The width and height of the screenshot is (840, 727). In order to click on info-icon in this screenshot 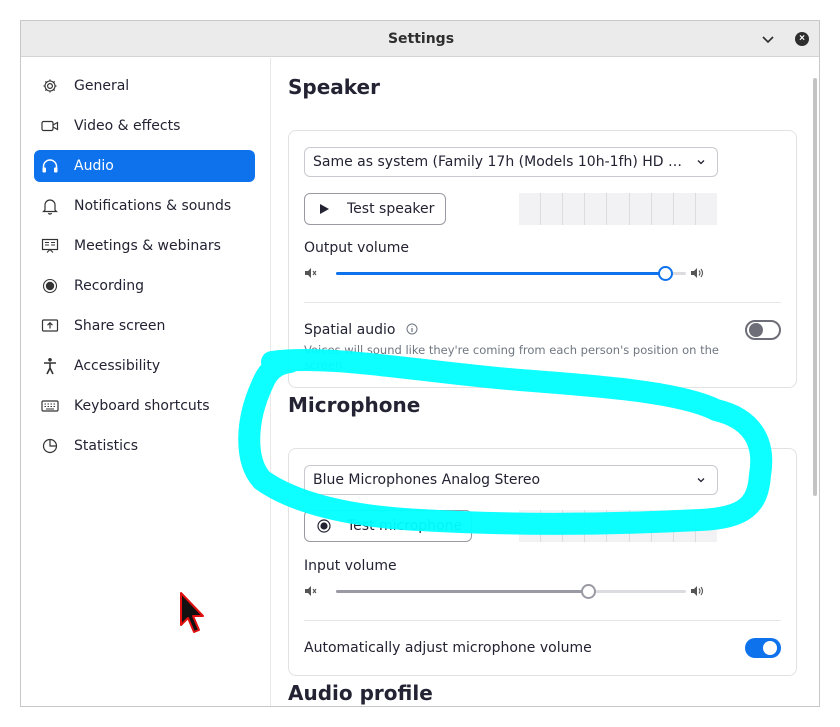, I will do `click(412, 329)`.